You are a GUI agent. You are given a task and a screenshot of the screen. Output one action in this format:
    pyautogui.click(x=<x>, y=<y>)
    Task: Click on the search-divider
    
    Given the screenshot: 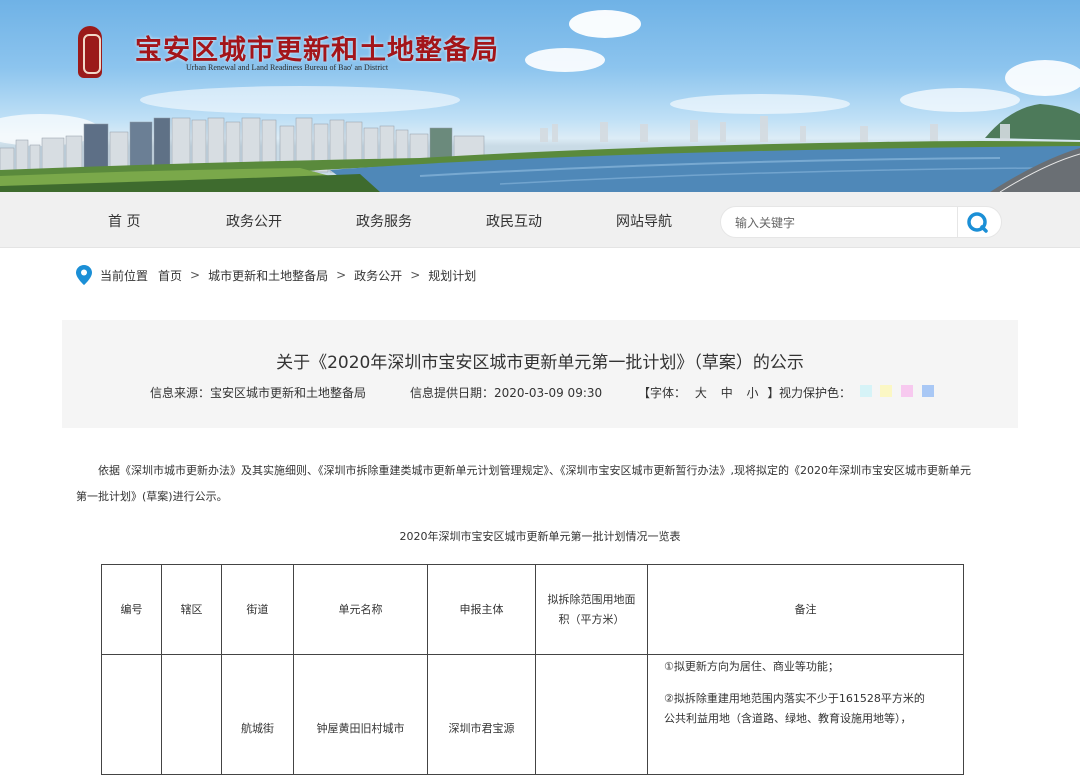 What is the action you would take?
    pyautogui.click(x=957, y=222)
    